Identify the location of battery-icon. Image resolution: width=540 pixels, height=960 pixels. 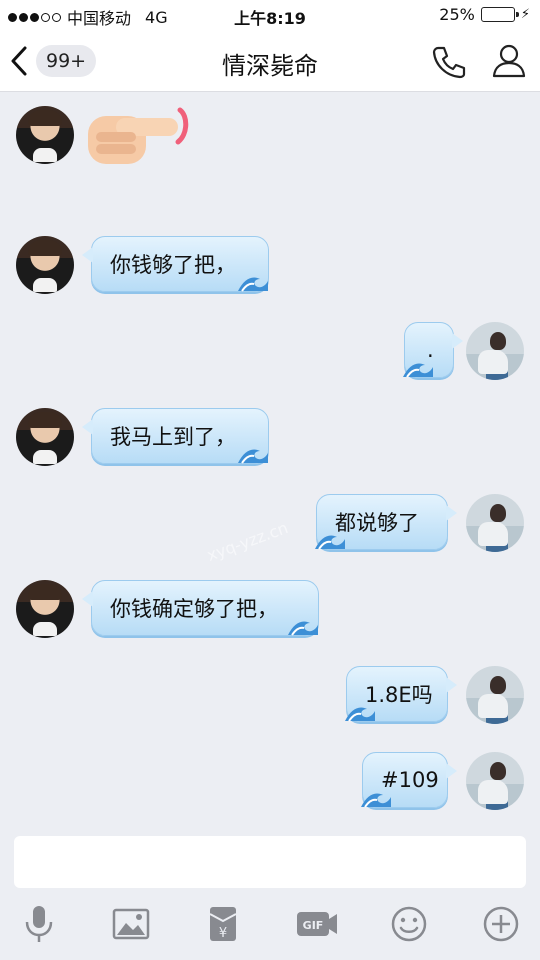
(499, 14).